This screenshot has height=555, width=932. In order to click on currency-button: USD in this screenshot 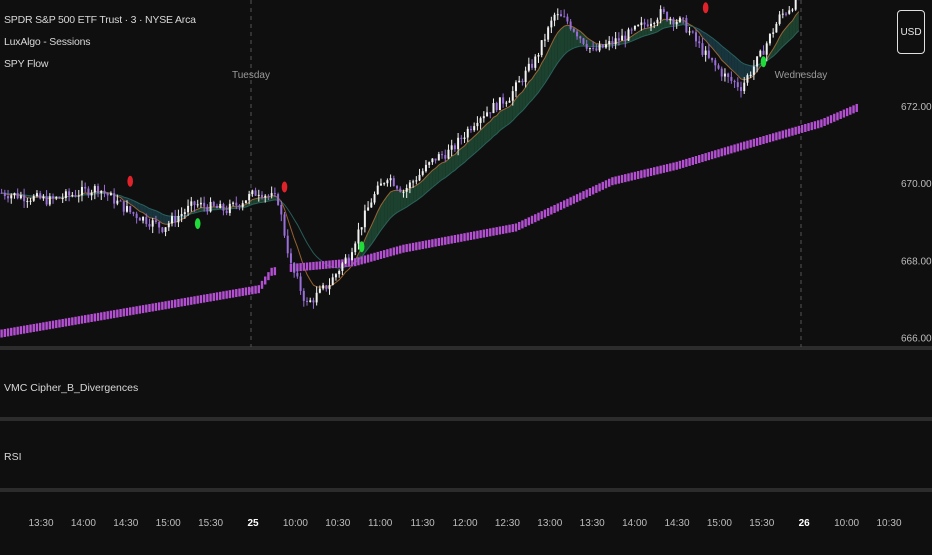, I will do `click(911, 32)`.